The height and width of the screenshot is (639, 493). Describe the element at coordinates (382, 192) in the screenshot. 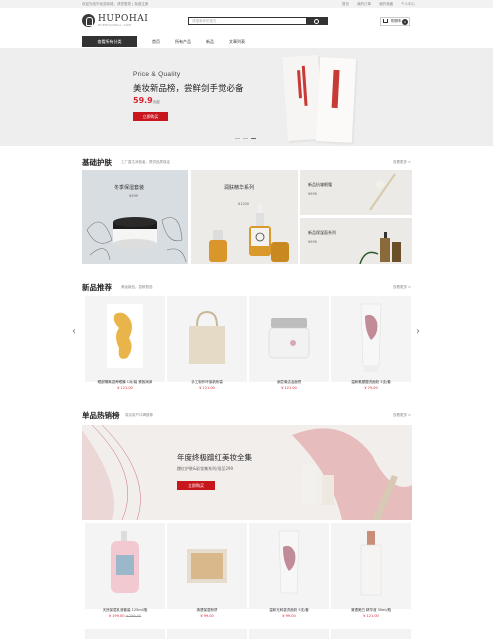

I see `eye-cream-swab` at that location.